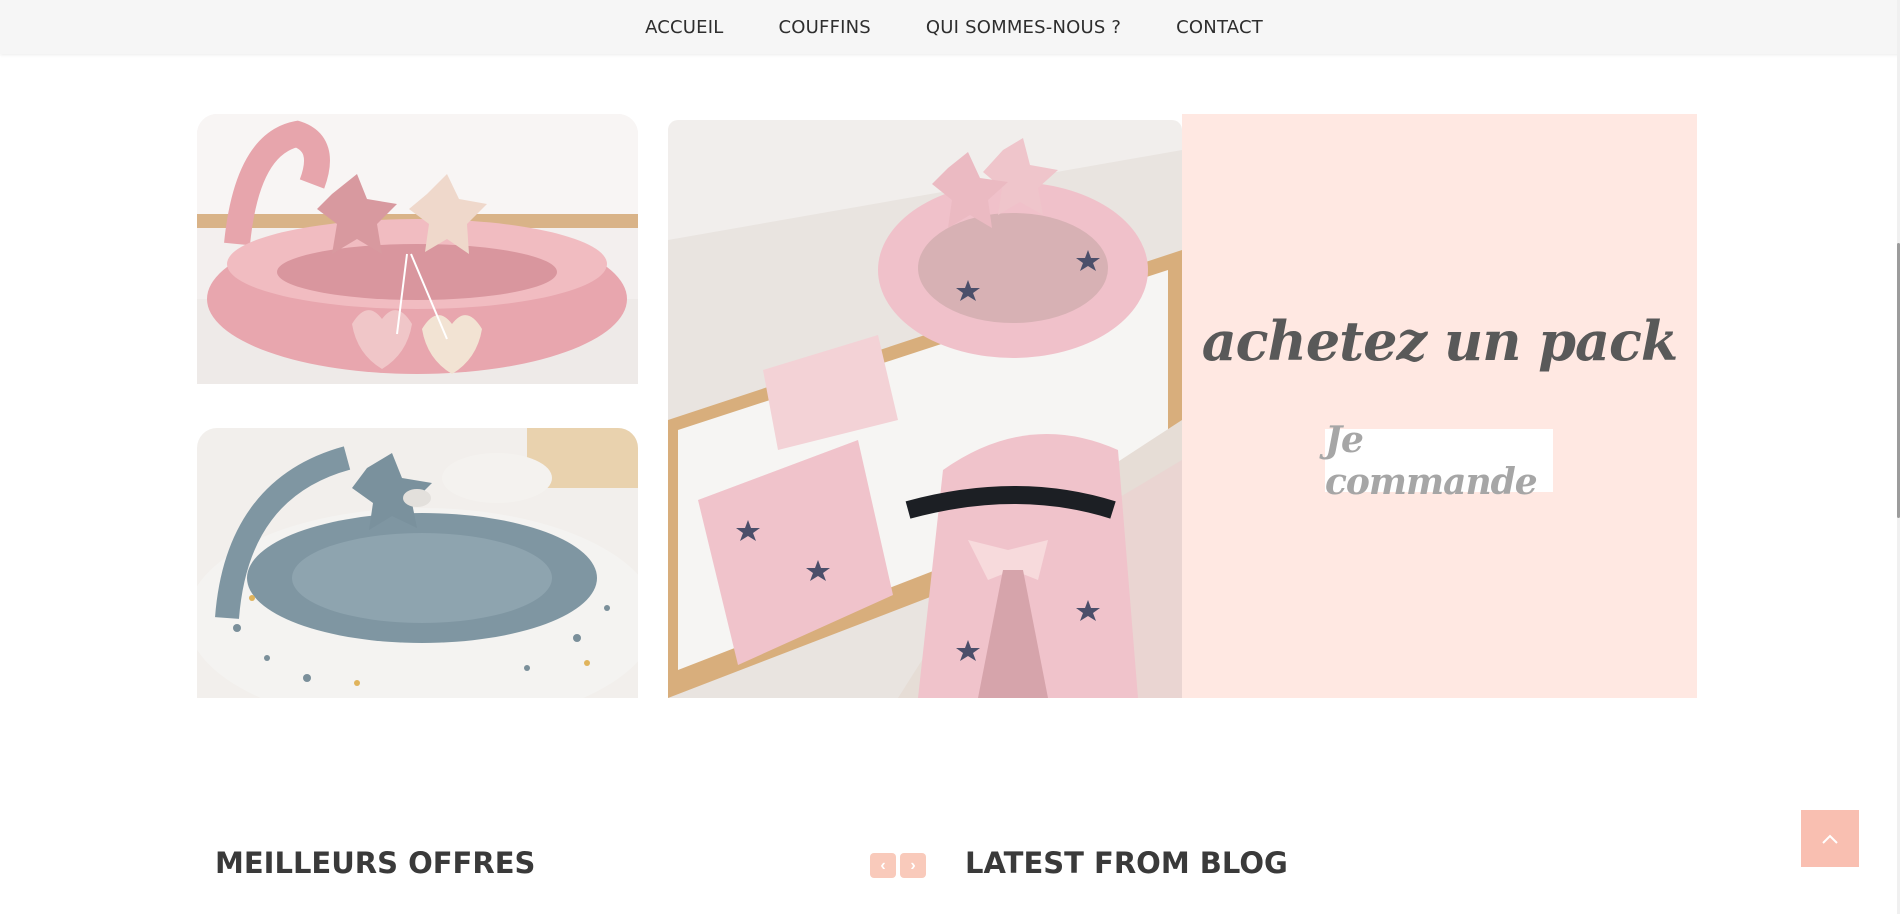 This screenshot has width=1900, height=914. What do you see at coordinates (1219, 27) in the screenshot?
I see `nav-link-contact: CONTACT` at bounding box center [1219, 27].